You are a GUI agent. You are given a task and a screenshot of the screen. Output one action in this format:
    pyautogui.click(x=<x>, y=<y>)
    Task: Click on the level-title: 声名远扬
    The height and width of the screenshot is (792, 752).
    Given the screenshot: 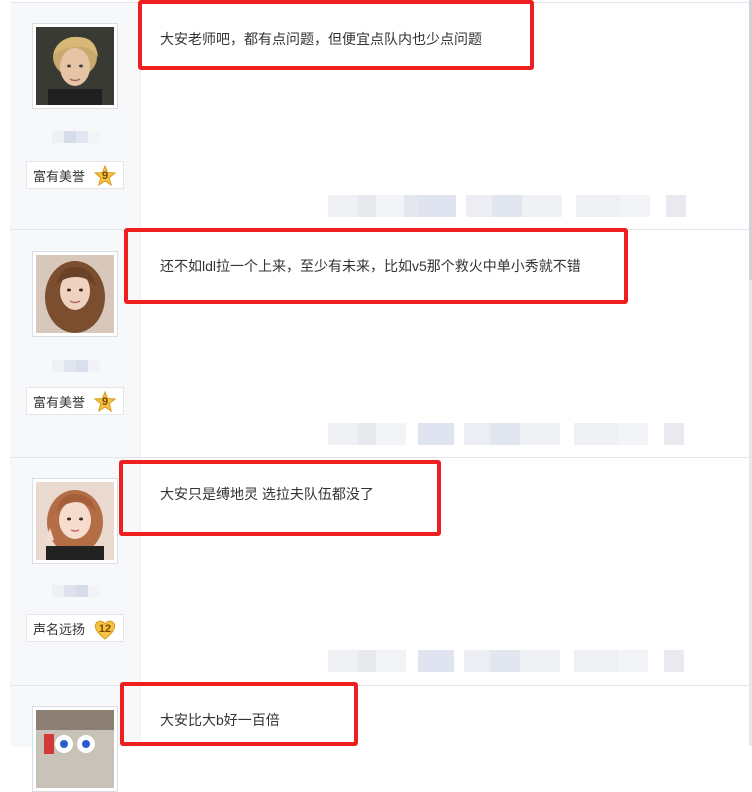 What is the action you would take?
    pyautogui.click(x=59, y=629)
    